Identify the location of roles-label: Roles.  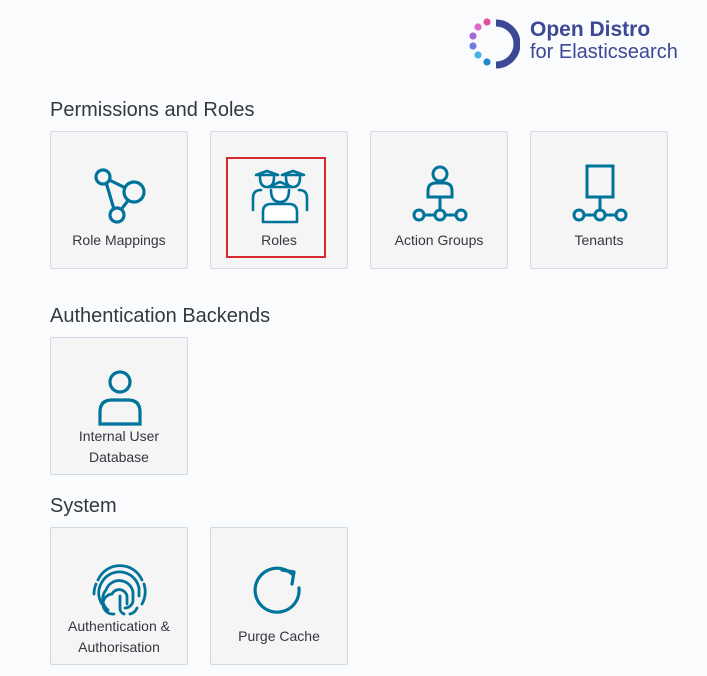
(279, 240).